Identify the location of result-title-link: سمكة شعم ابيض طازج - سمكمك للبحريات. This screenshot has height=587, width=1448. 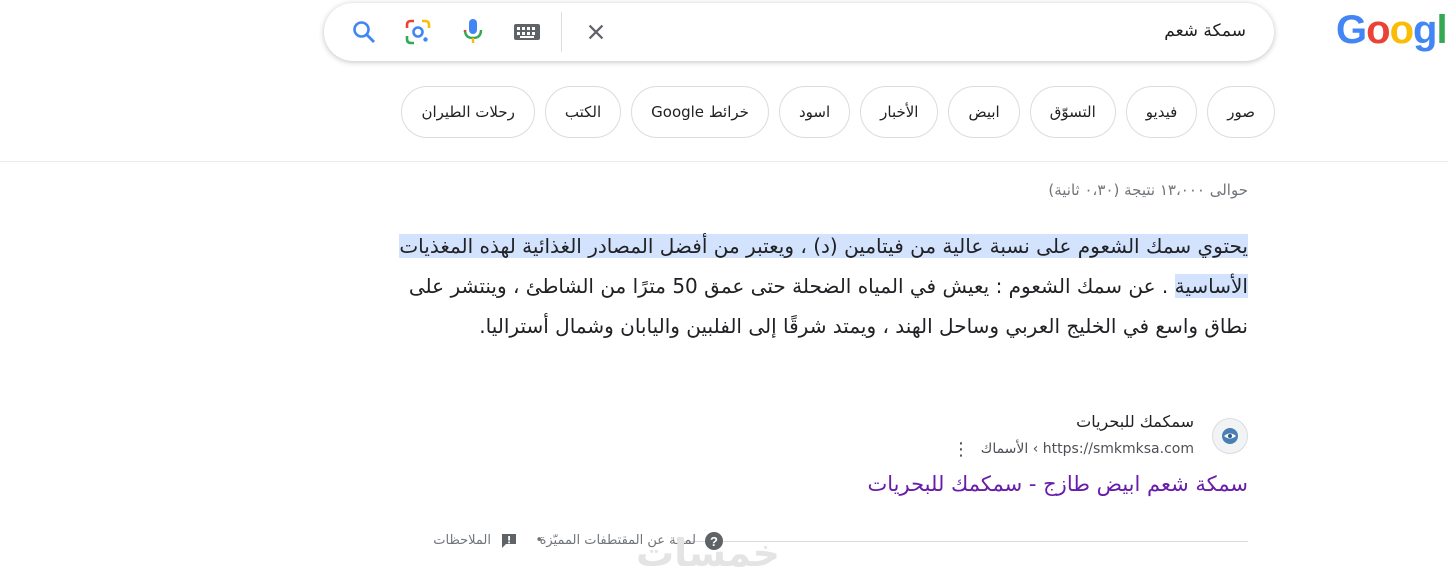
(1058, 484).